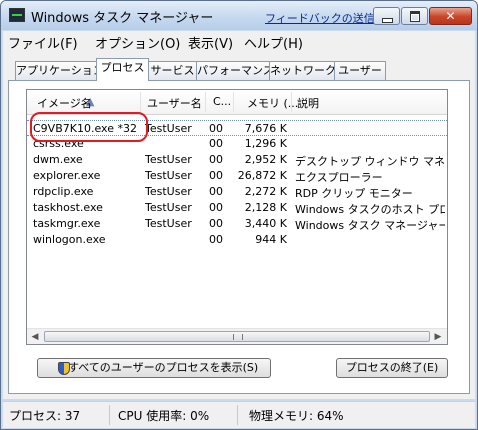 This screenshot has height=430, width=478. I want to click on menu-options: オプション(O), so click(137, 42).